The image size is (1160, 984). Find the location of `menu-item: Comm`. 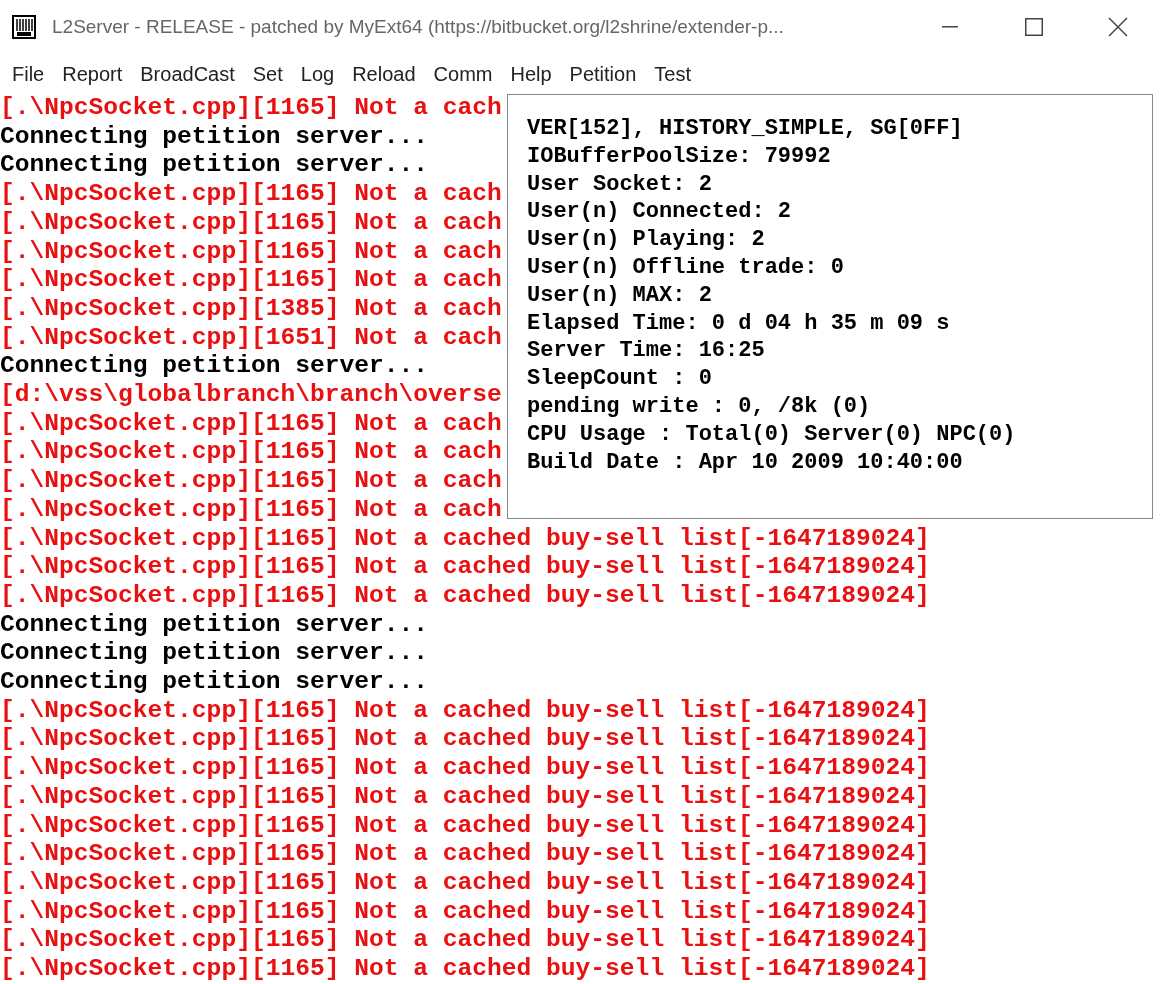

menu-item: Comm is located at coordinates (463, 74).